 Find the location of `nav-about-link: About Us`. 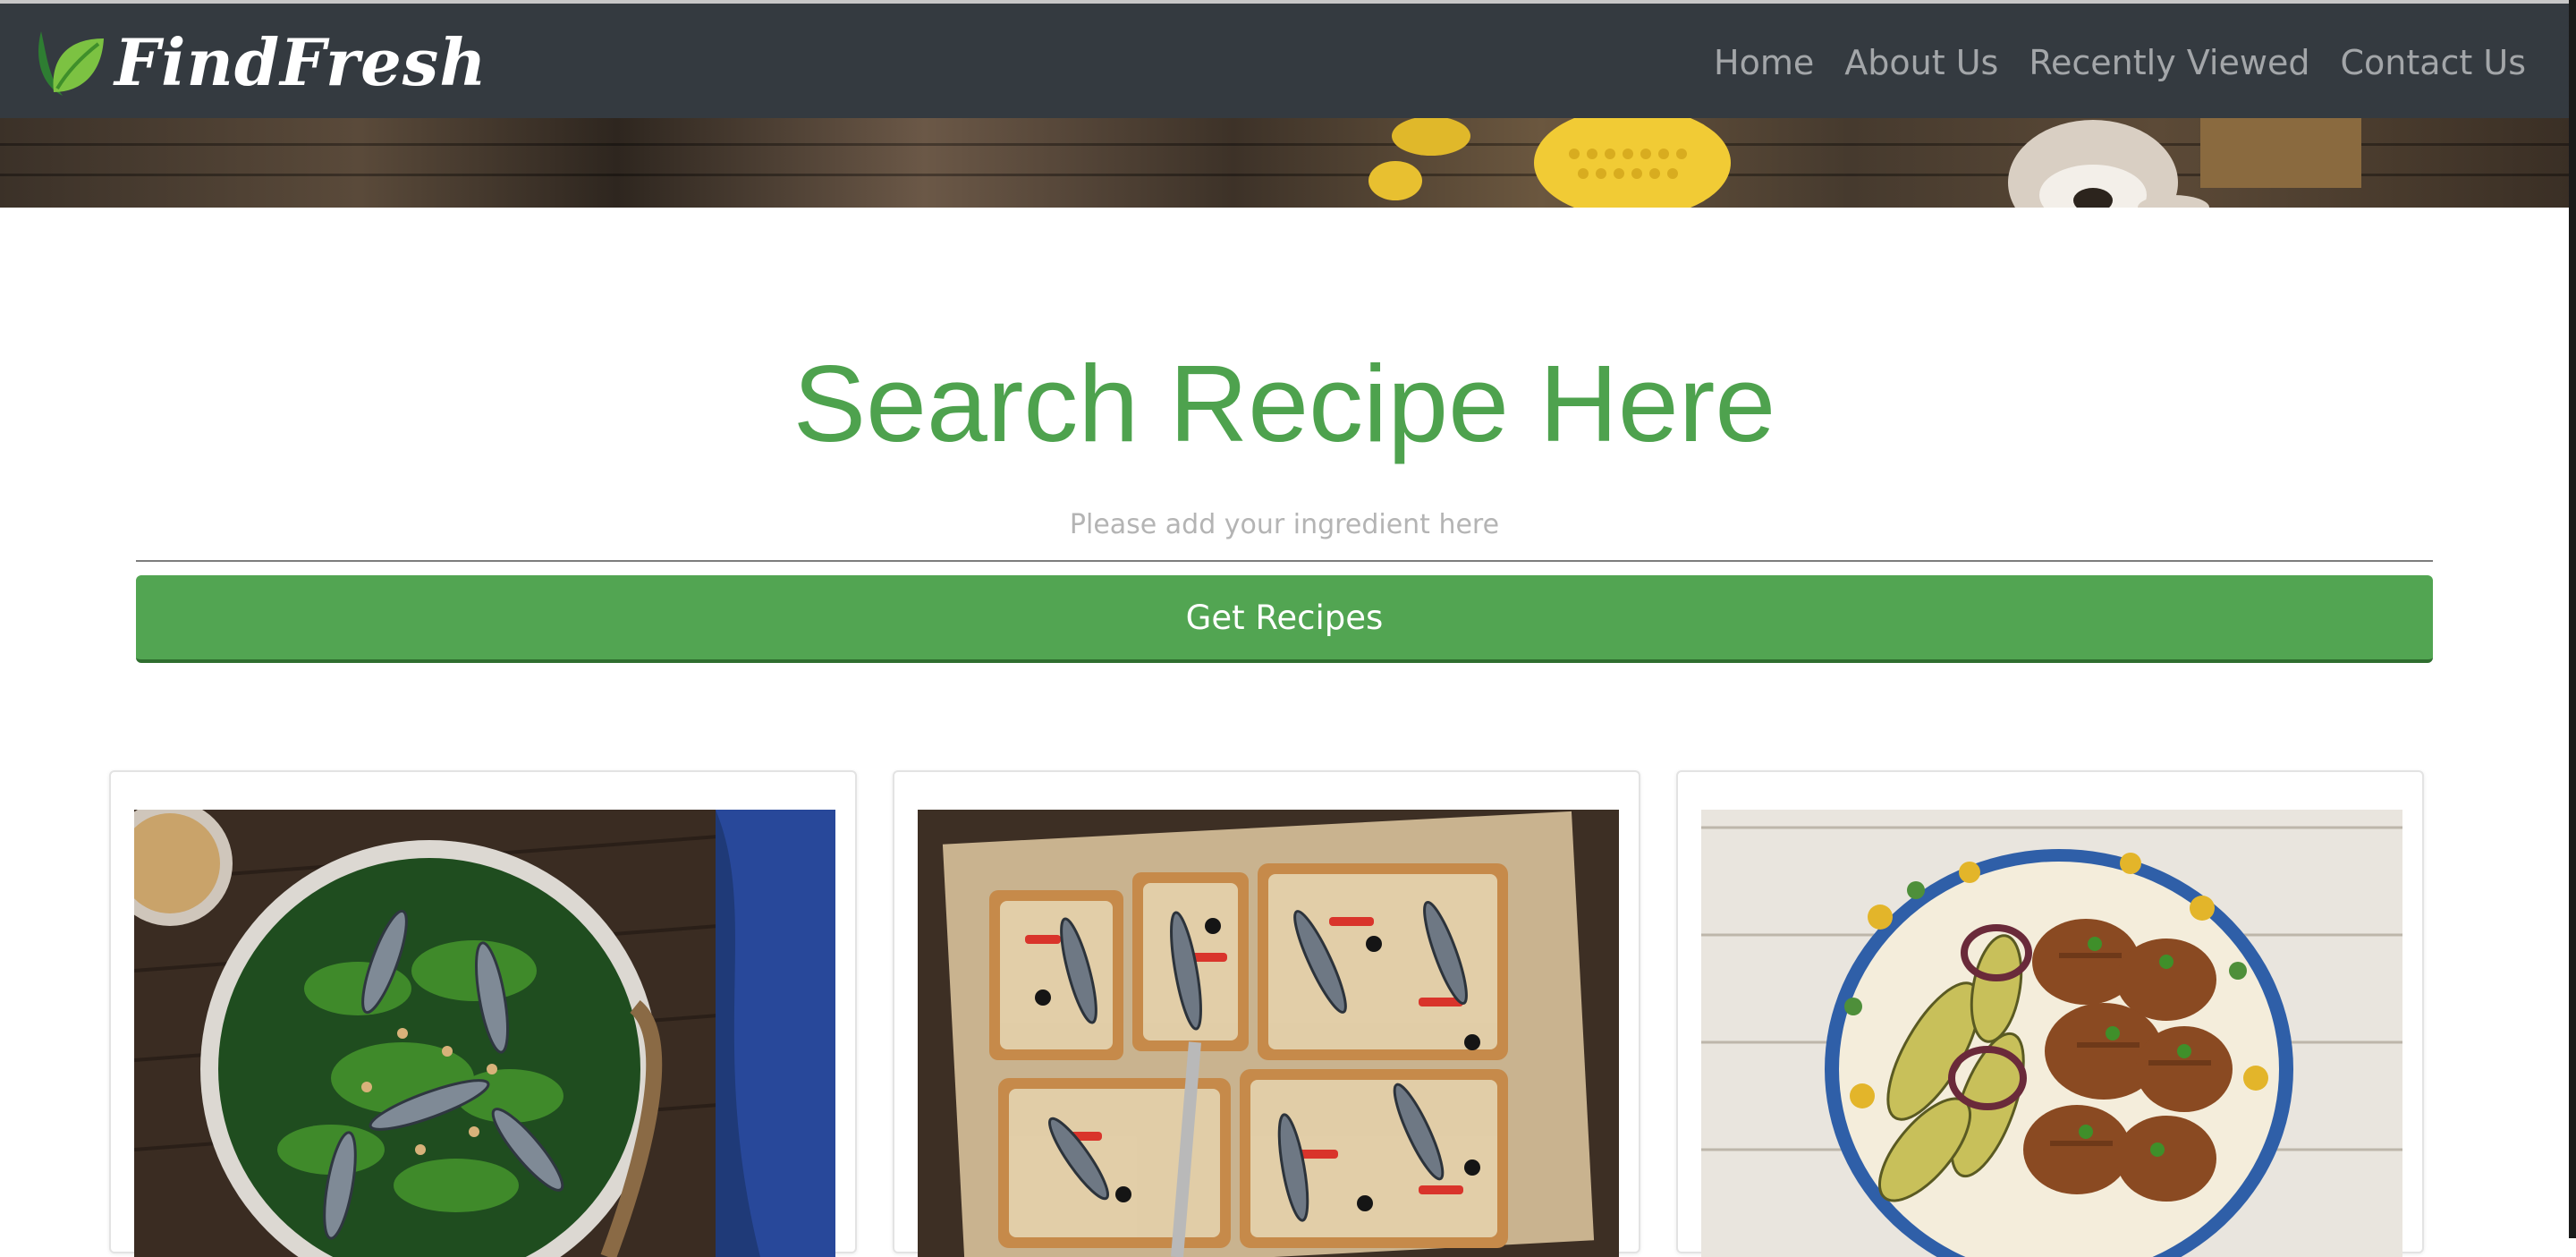

nav-about-link: About Us is located at coordinates (1921, 62).